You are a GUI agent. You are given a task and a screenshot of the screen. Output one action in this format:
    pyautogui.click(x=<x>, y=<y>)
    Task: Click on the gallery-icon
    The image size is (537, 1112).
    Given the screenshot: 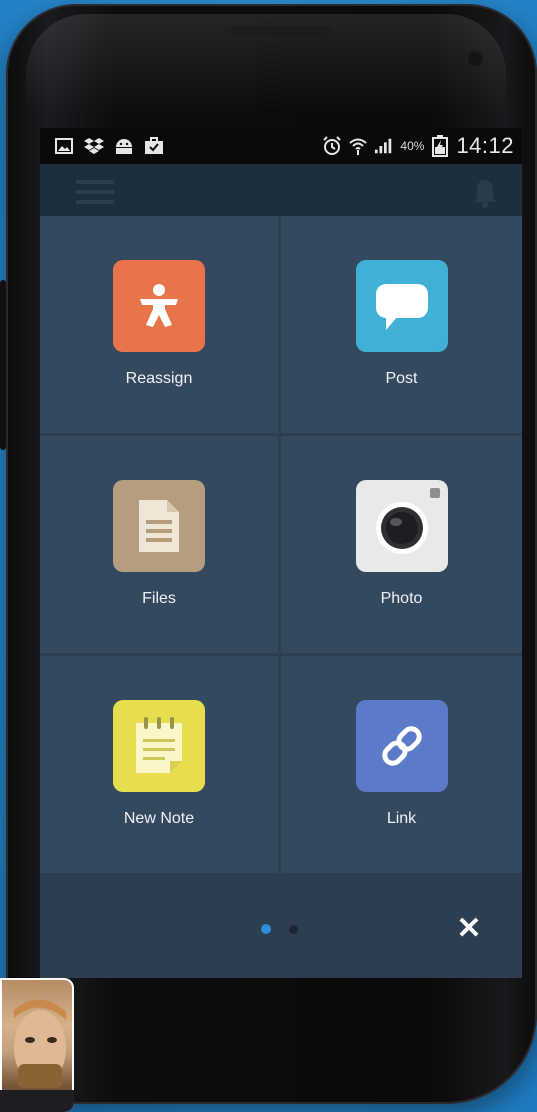 What is the action you would take?
    pyautogui.click(x=64, y=146)
    